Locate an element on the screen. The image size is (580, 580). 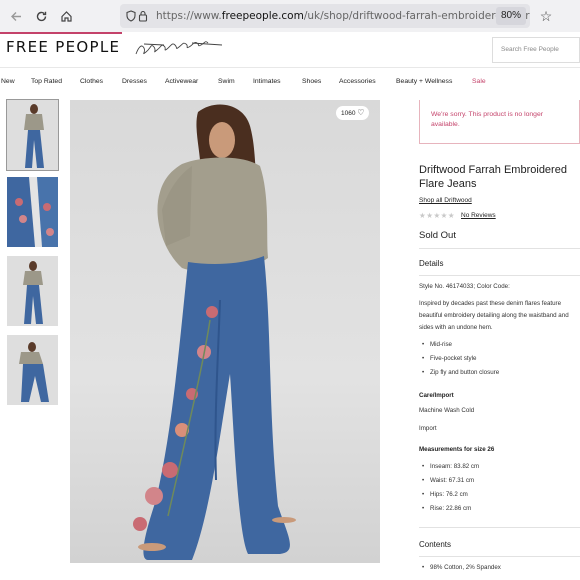
measurement-item: Waist: 67.31 cm is located at coordinates (448, 480).